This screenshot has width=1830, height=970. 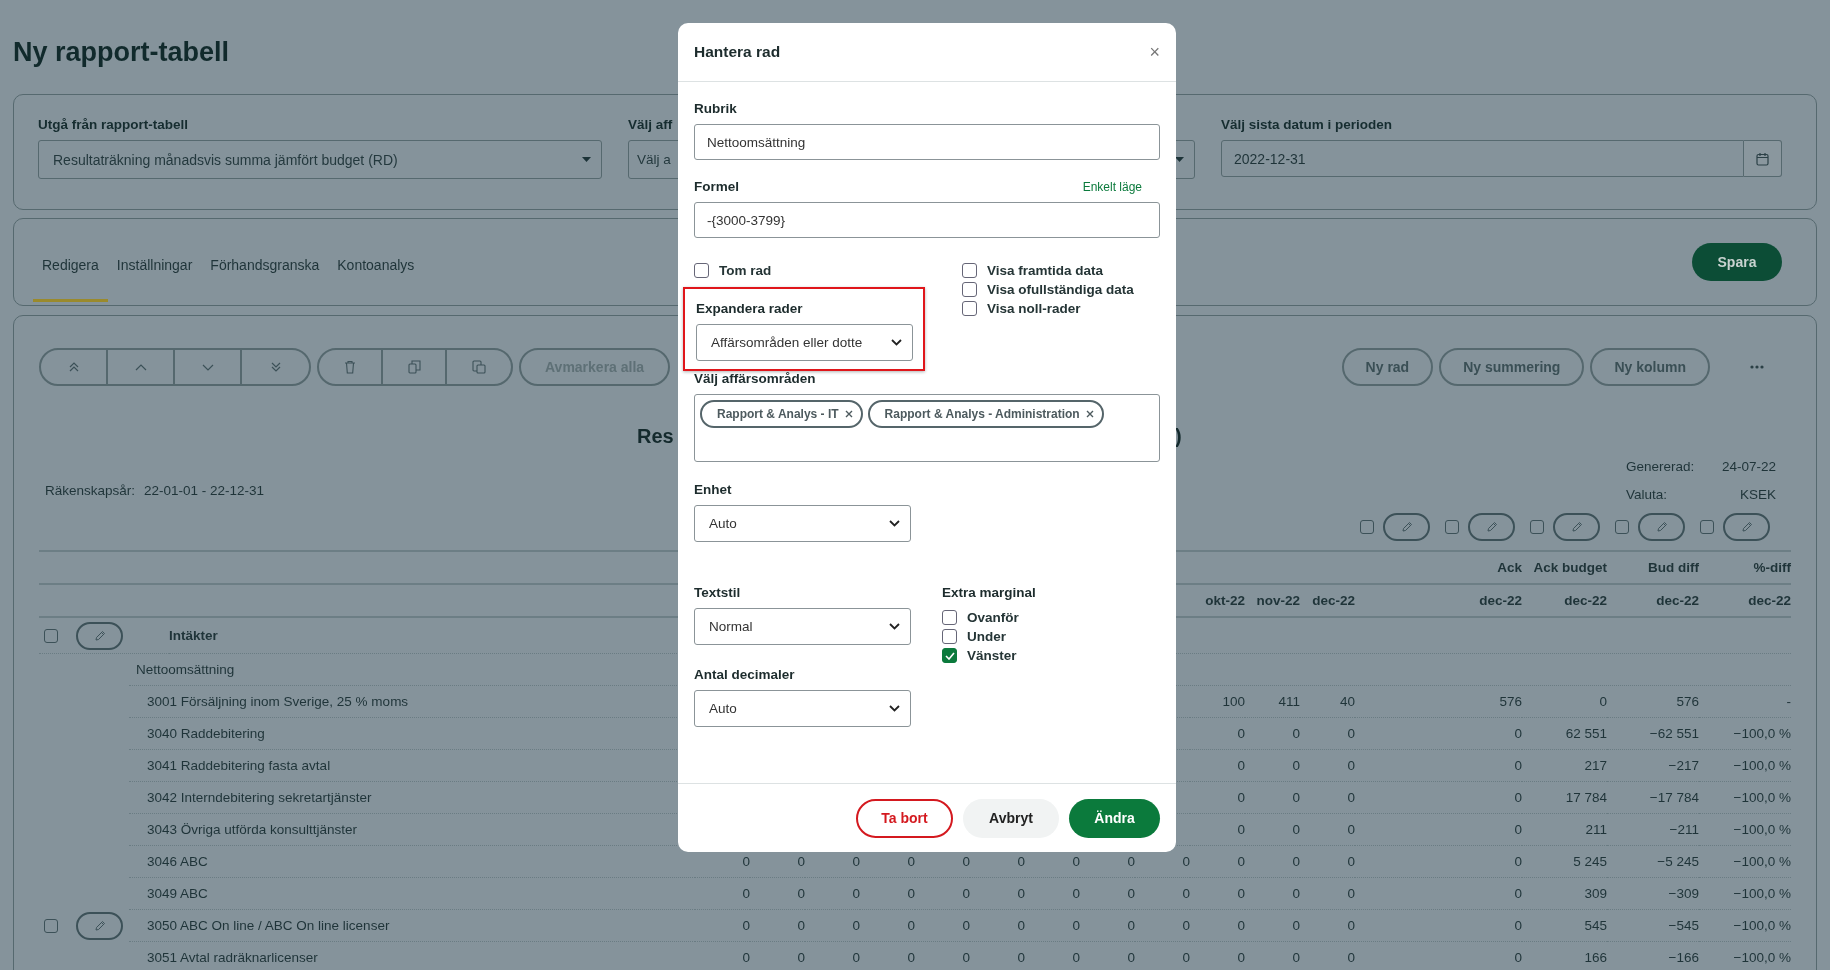 What do you see at coordinates (252, 829) in the screenshot?
I see `row-label: 3043 Övriga utförda konsulttjänster` at bounding box center [252, 829].